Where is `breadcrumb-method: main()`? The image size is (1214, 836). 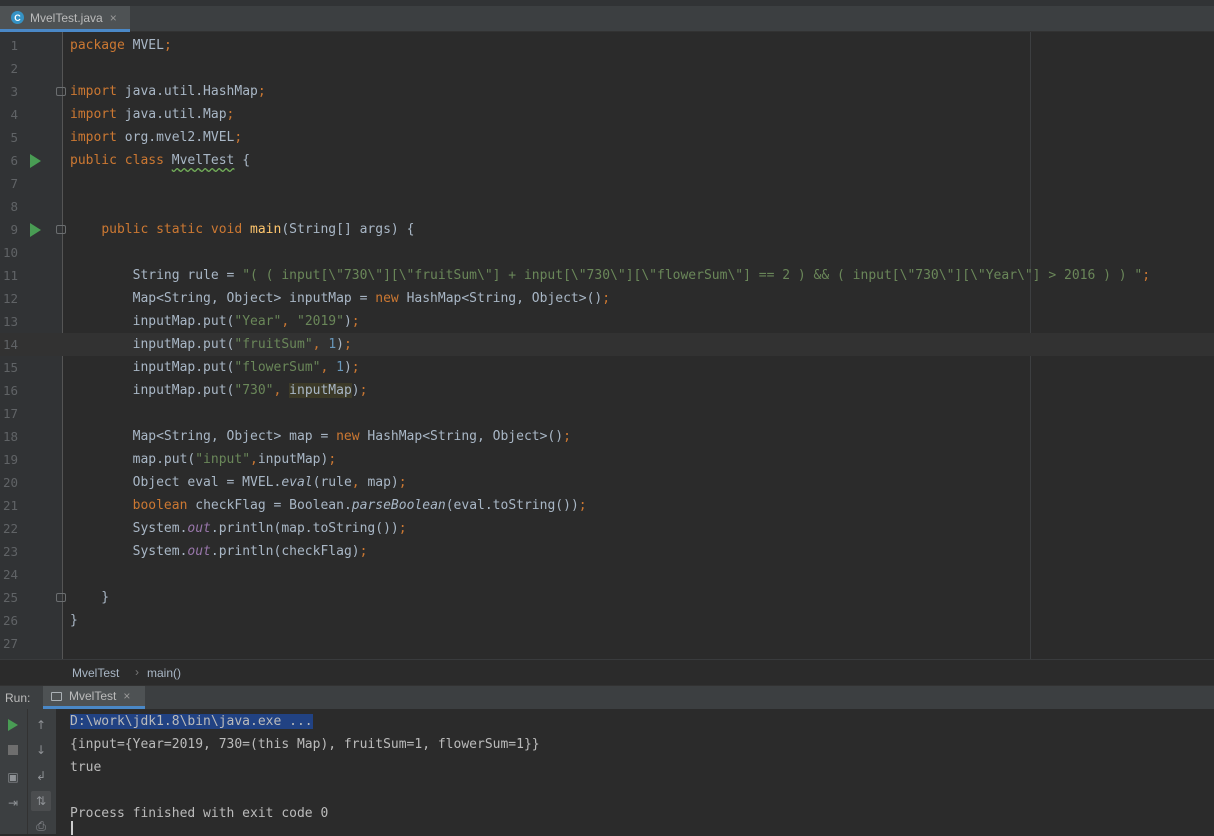
breadcrumb-method: main() is located at coordinates (164, 673).